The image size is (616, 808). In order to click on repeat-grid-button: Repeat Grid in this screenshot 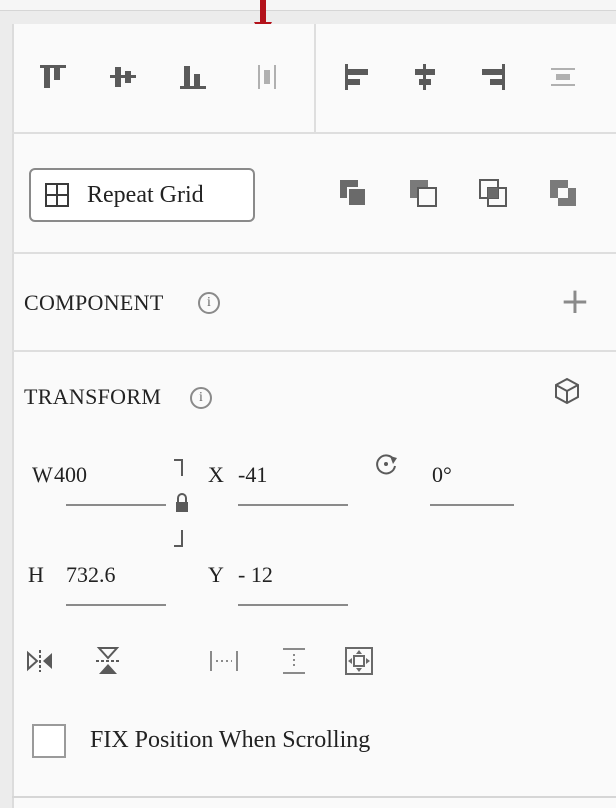, I will do `click(142, 195)`.